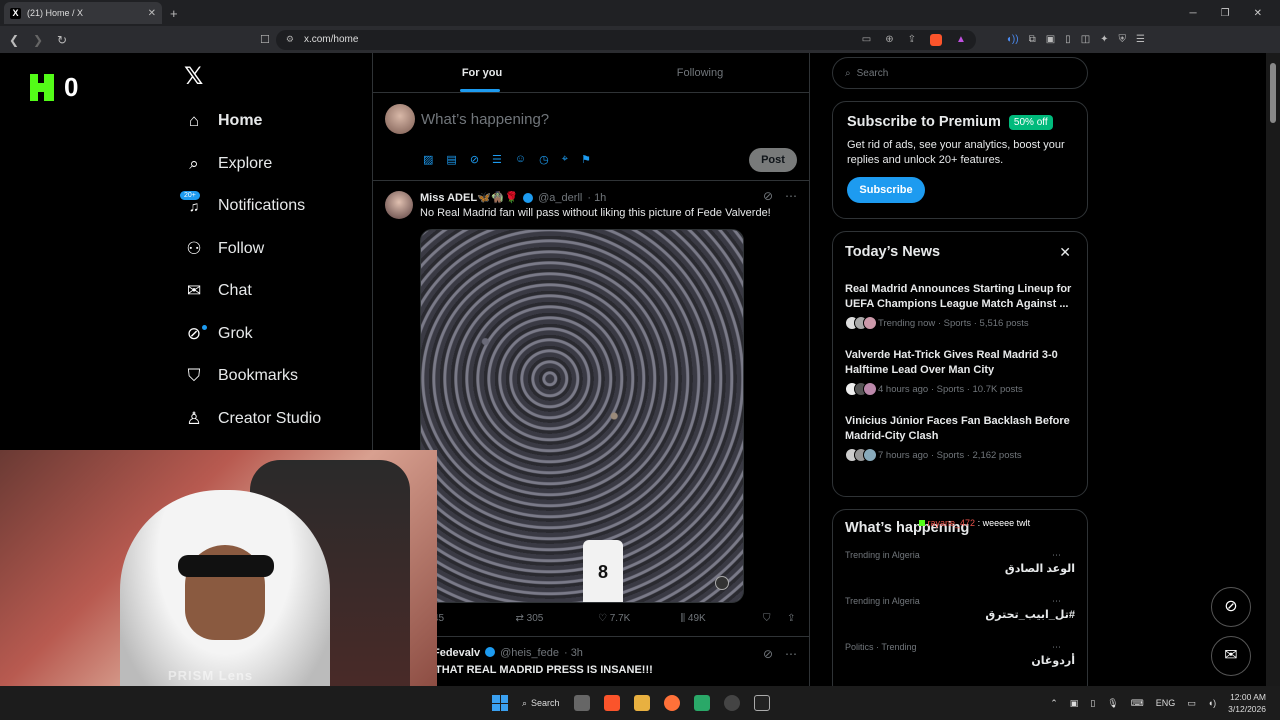  I want to click on keyboard-icon: ⌨, so click(1137, 703).